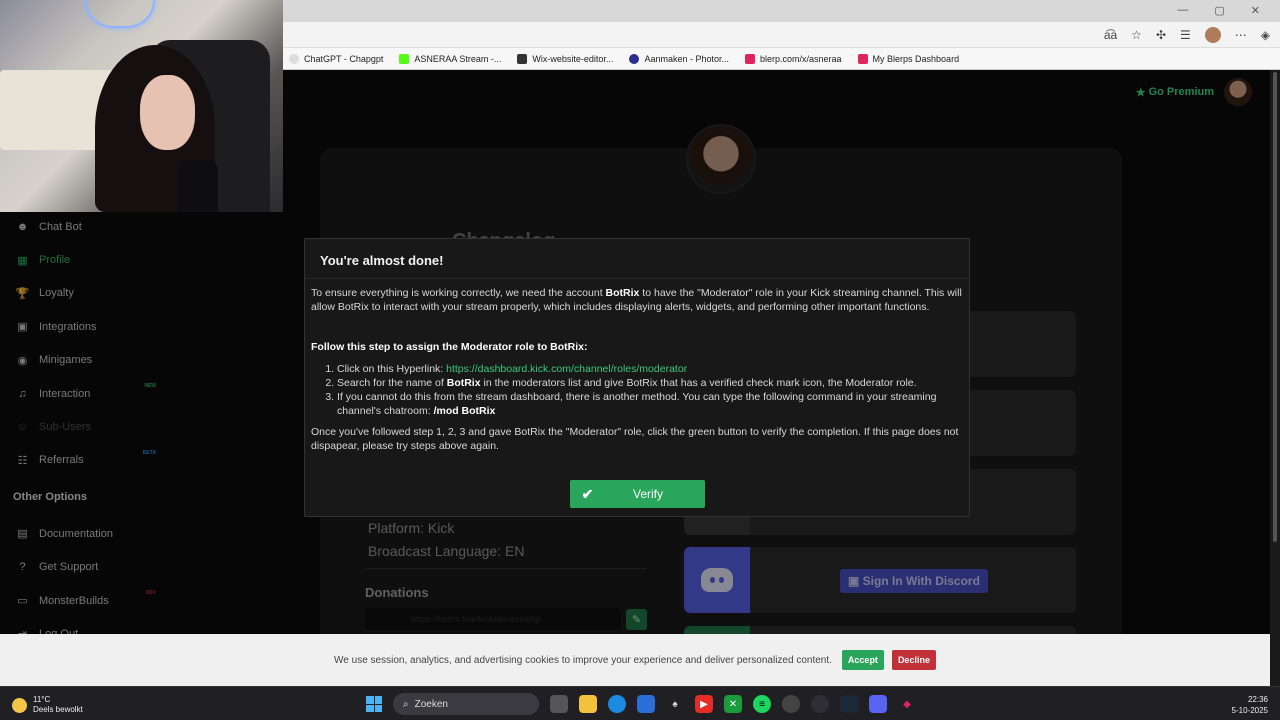 The width and height of the screenshot is (1280, 720). What do you see at coordinates (617, 704) in the screenshot?
I see `edge-icon` at bounding box center [617, 704].